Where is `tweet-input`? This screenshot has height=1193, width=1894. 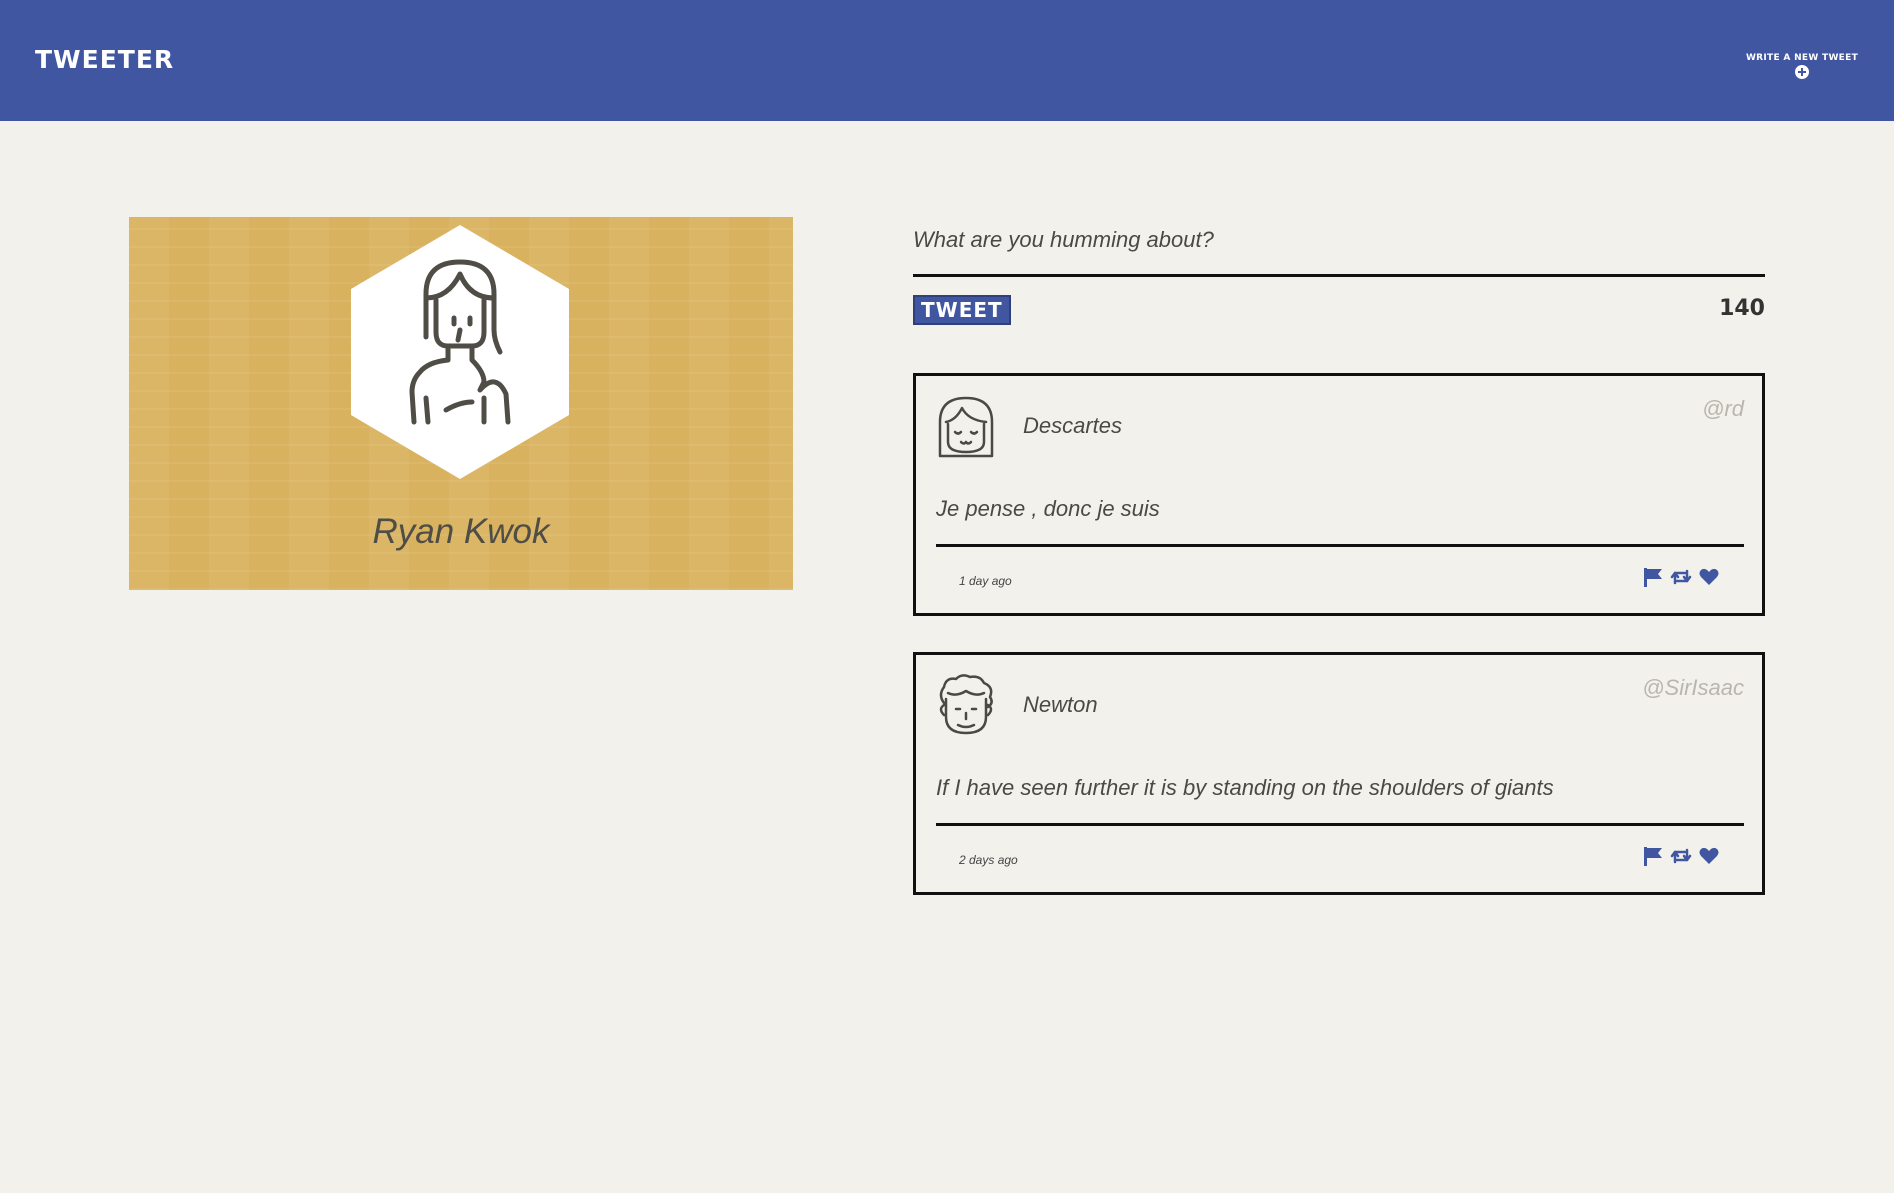
tweet-input is located at coordinates (1339, 247).